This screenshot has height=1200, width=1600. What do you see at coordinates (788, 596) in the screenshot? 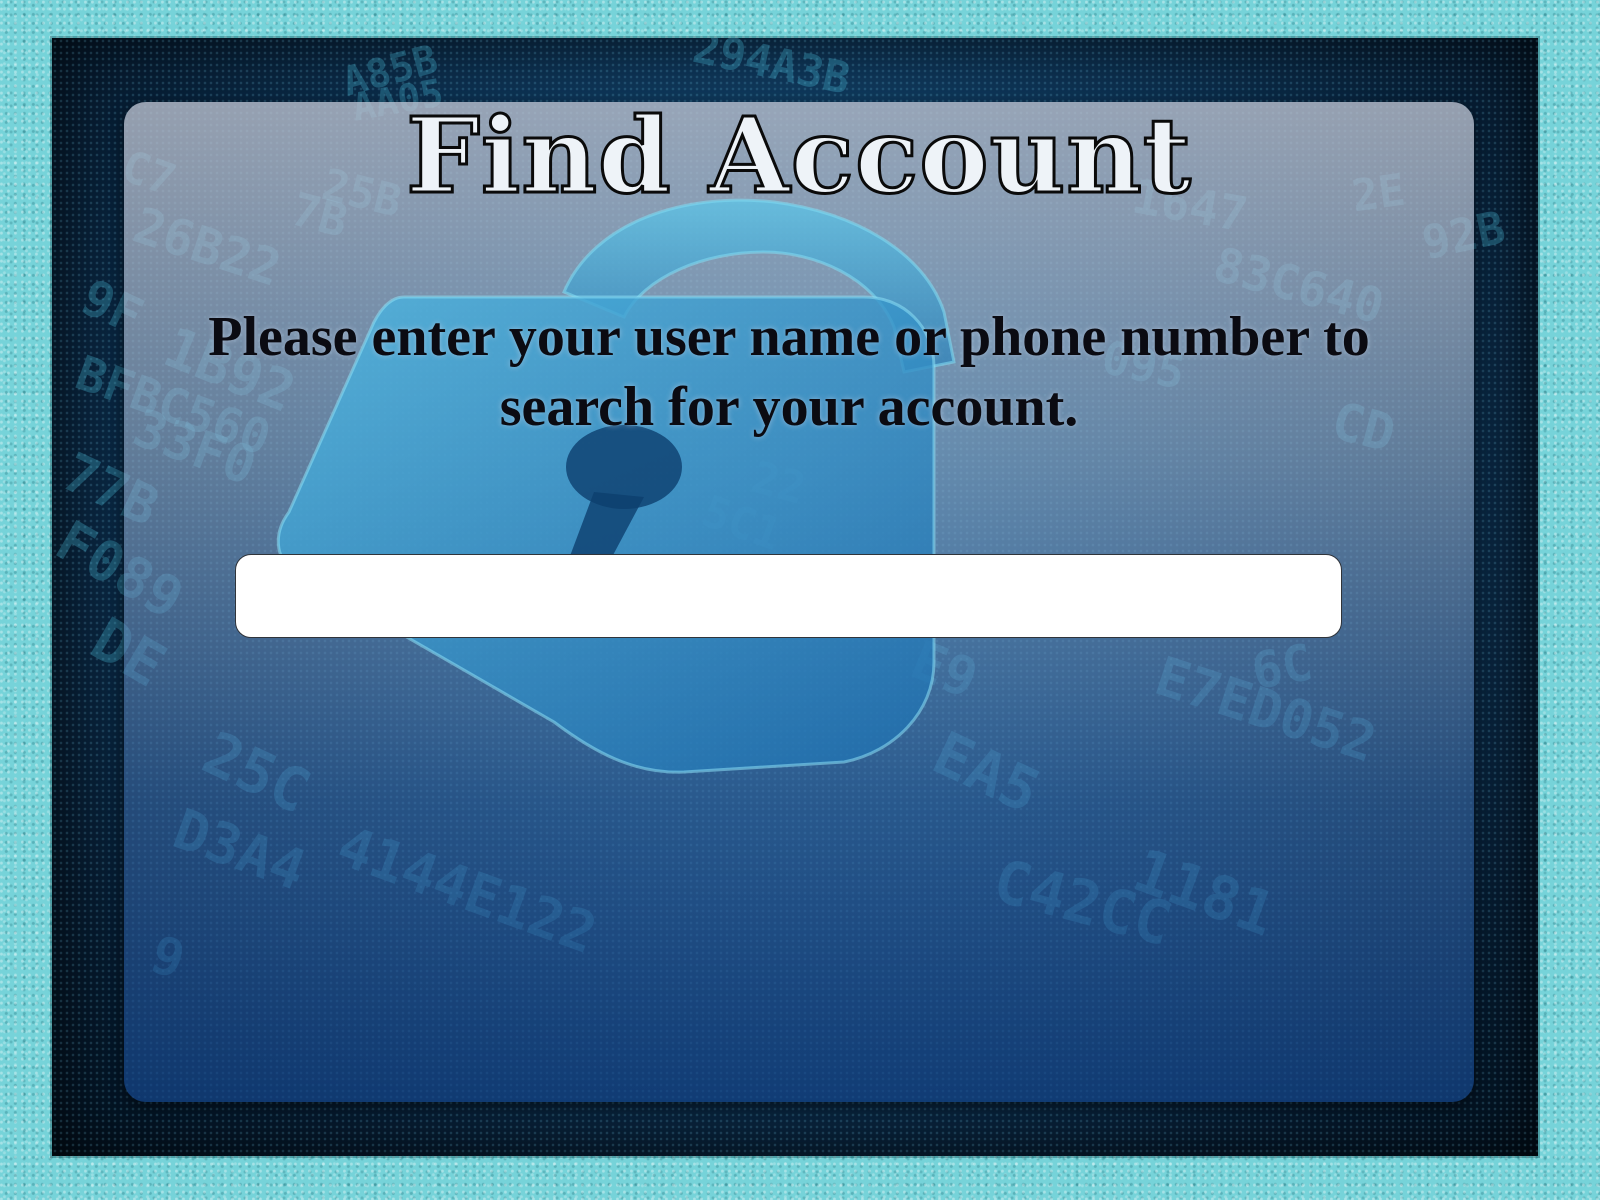
I see `search-input` at bounding box center [788, 596].